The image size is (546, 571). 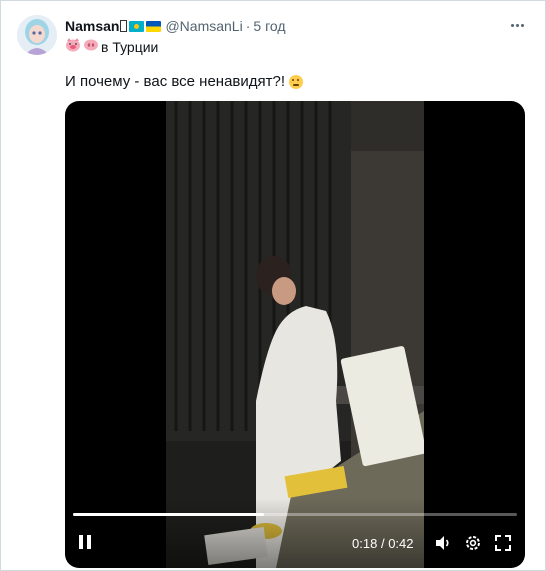 What do you see at coordinates (130, 46) in the screenshot?
I see `tweet-text-line1: в Турции` at bounding box center [130, 46].